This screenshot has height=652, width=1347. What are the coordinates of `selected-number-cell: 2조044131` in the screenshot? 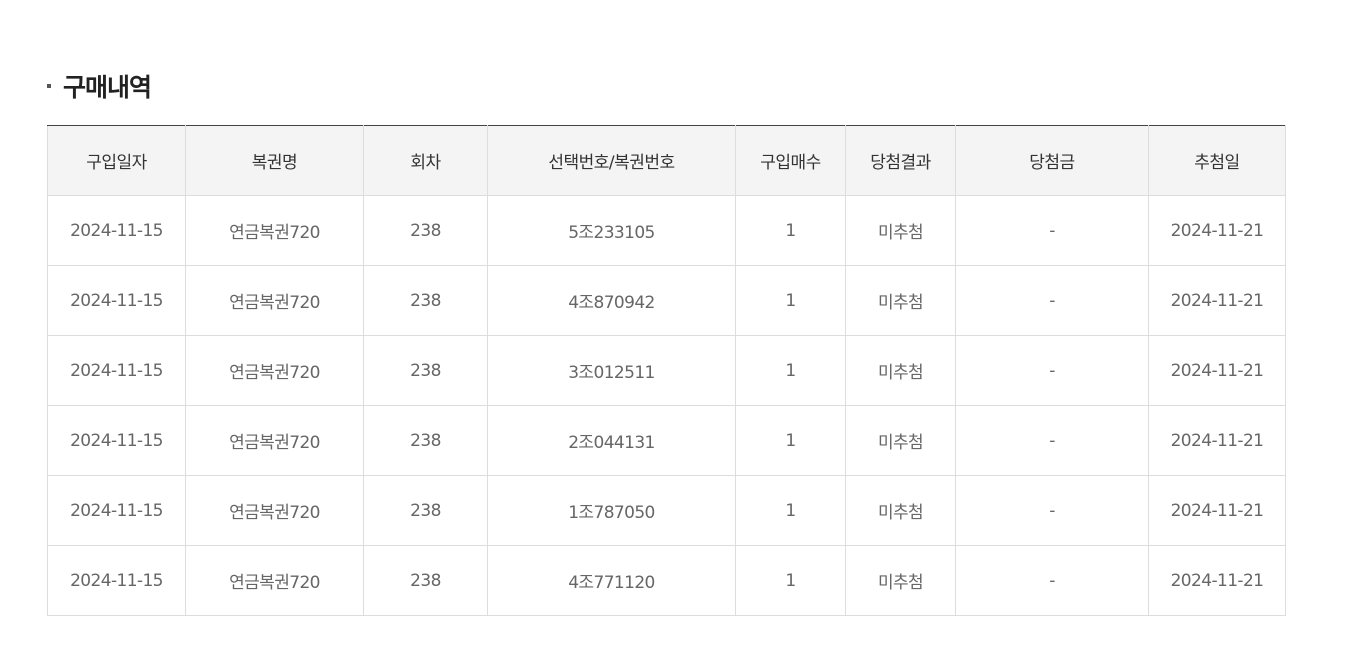 It's located at (611, 440).